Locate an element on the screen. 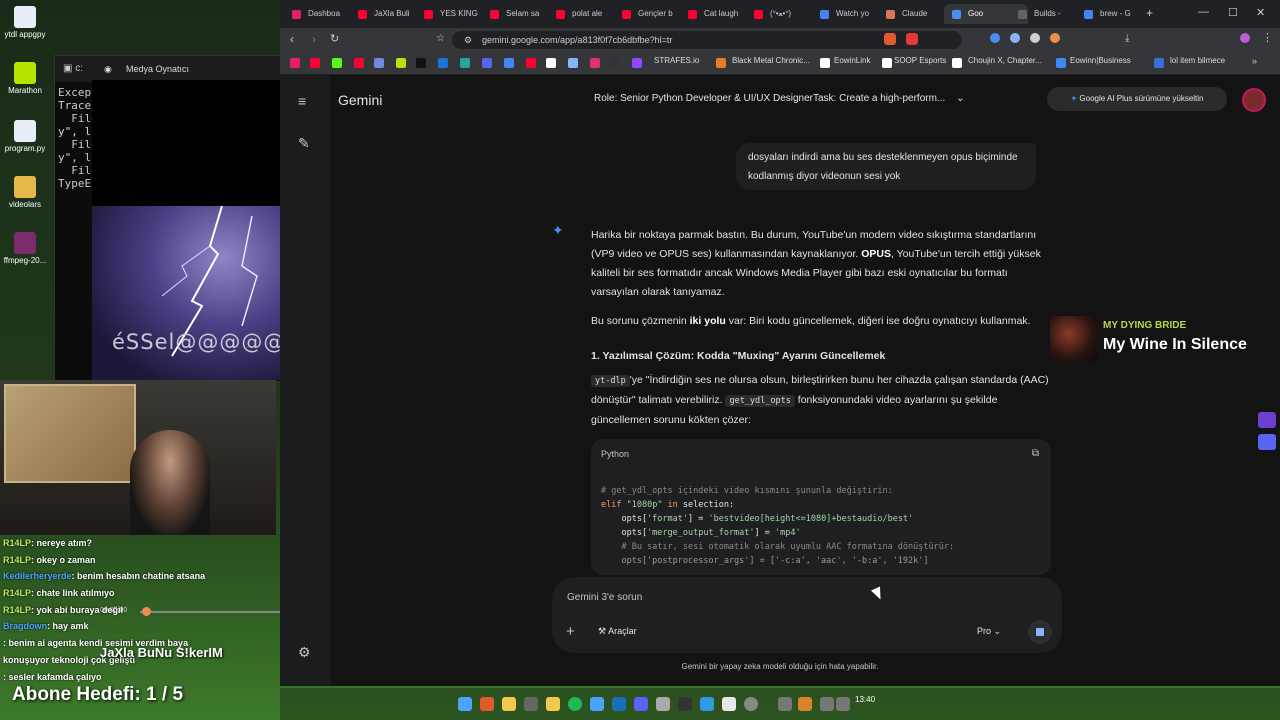 This screenshot has height=720, width=1280. bookmark-item: EowinLink is located at coordinates (852, 60).